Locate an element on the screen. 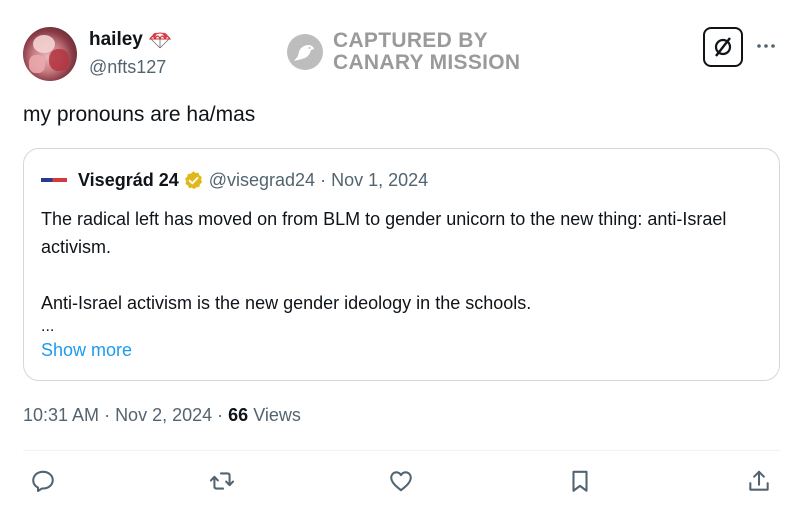 The image size is (800, 510). quoted-tweet-header: Visegrád 24 @visegrad24 · Nov 1, 2024 is located at coordinates (234, 180).